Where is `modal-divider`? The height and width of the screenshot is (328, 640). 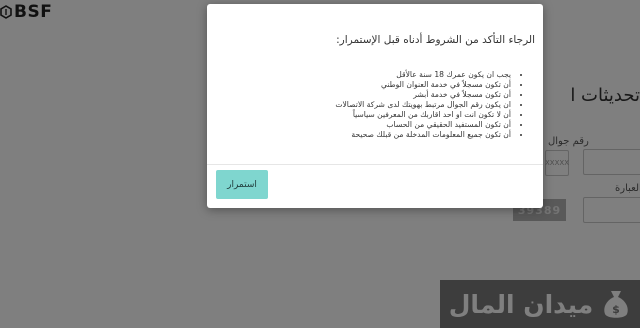 modal-divider is located at coordinates (375, 164).